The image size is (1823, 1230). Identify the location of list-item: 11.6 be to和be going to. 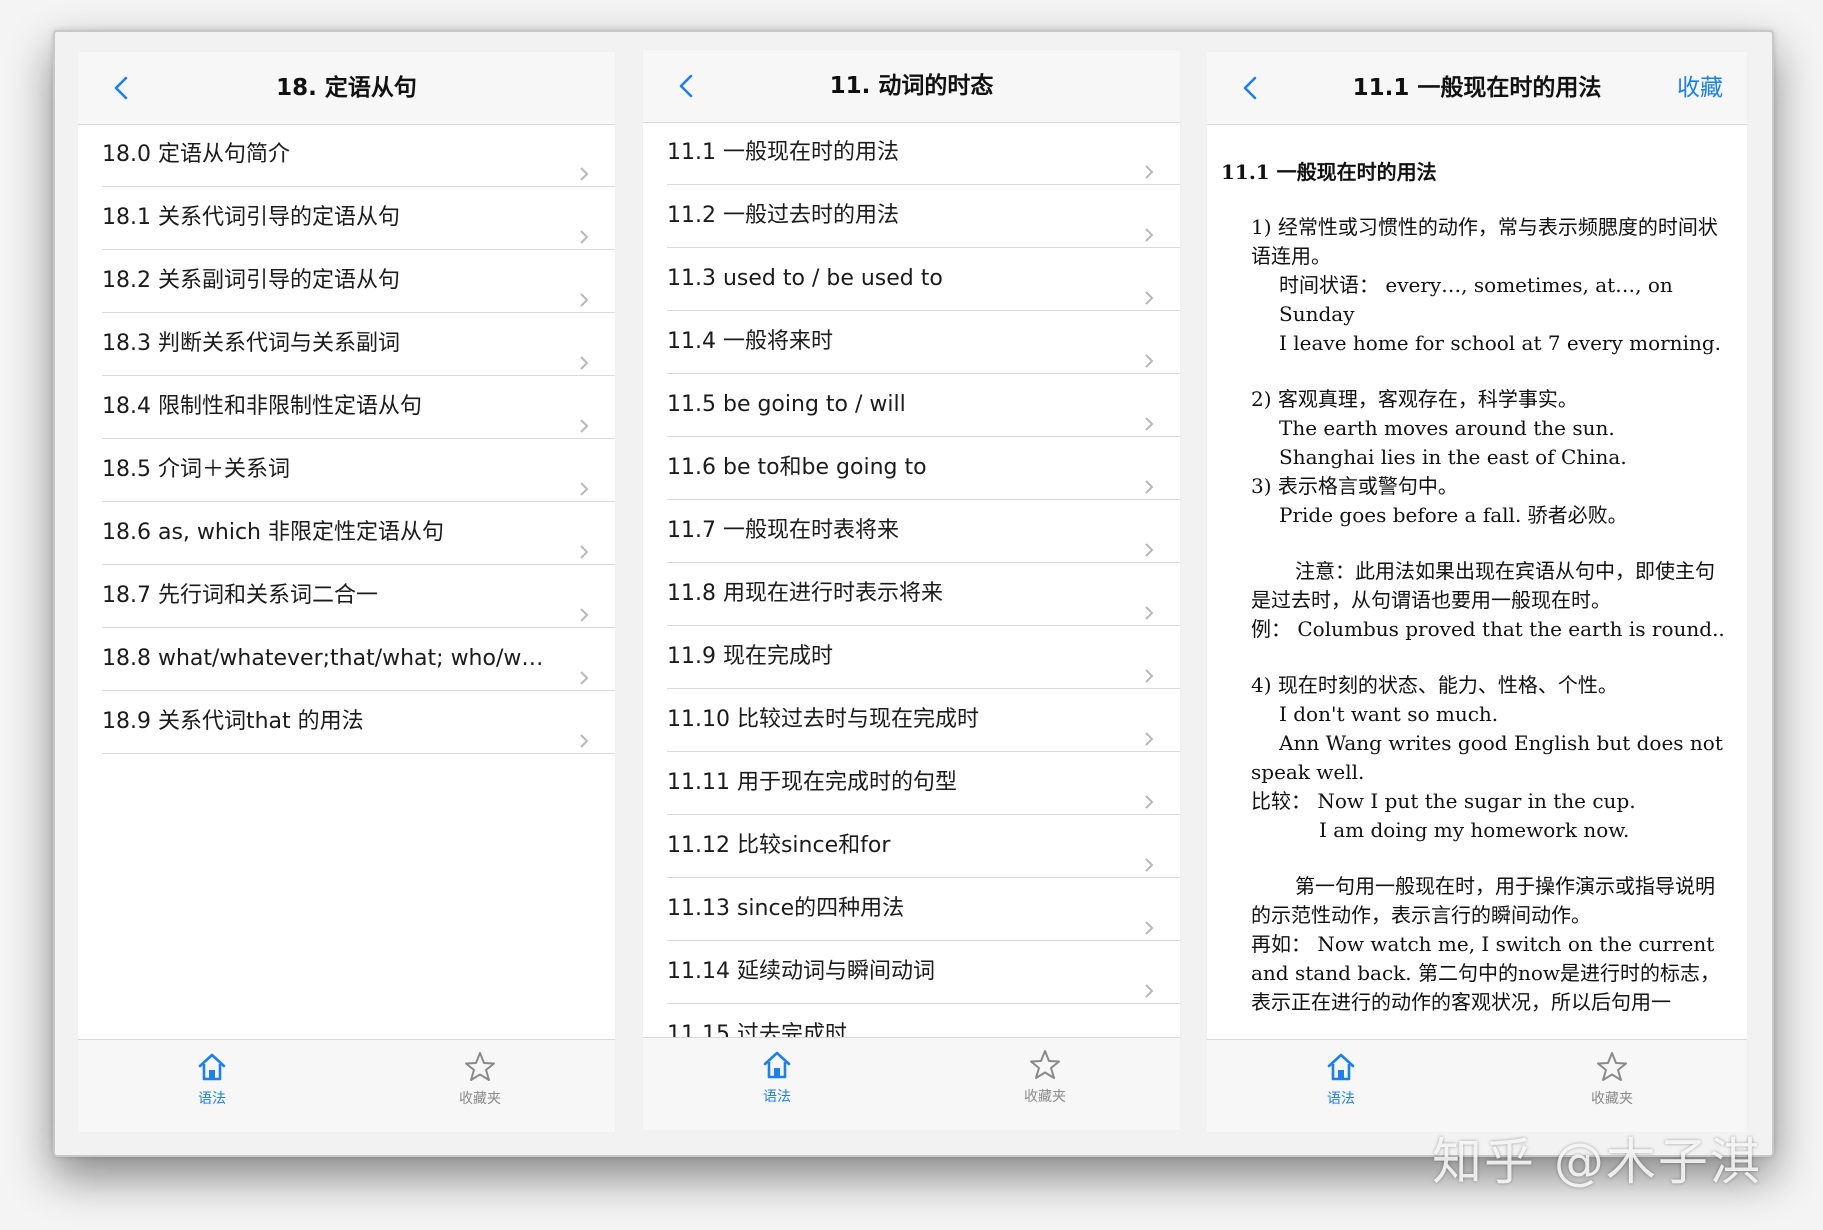
(923, 468).